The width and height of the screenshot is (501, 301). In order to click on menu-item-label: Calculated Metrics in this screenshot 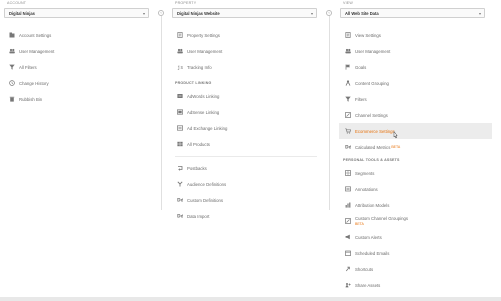, I will do `click(373, 147)`.